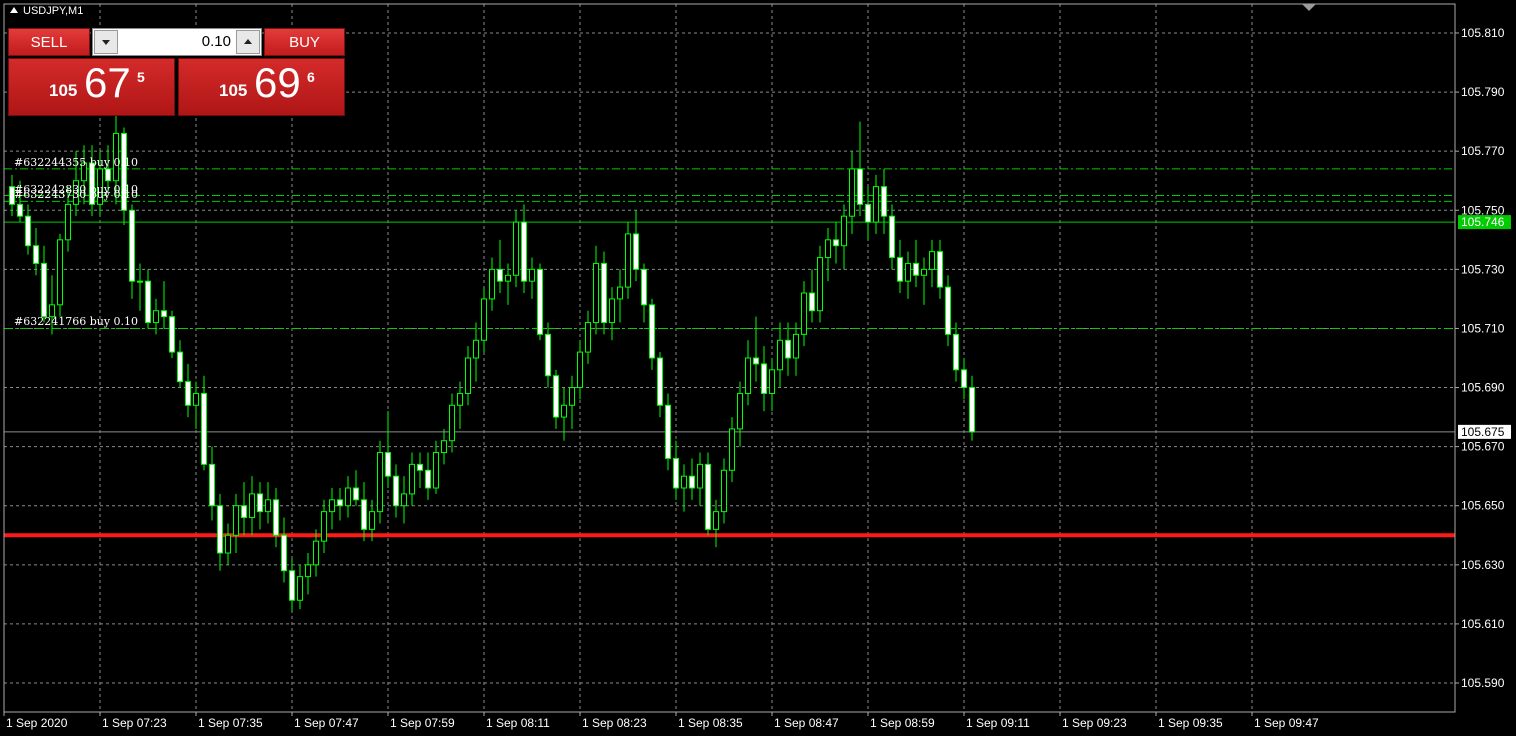 The height and width of the screenshot is (736, 1516). Describe the element at coordinates (518, 723) in the screenshot. I see `x-tick-label: 1 Sep 08:11` at that location.